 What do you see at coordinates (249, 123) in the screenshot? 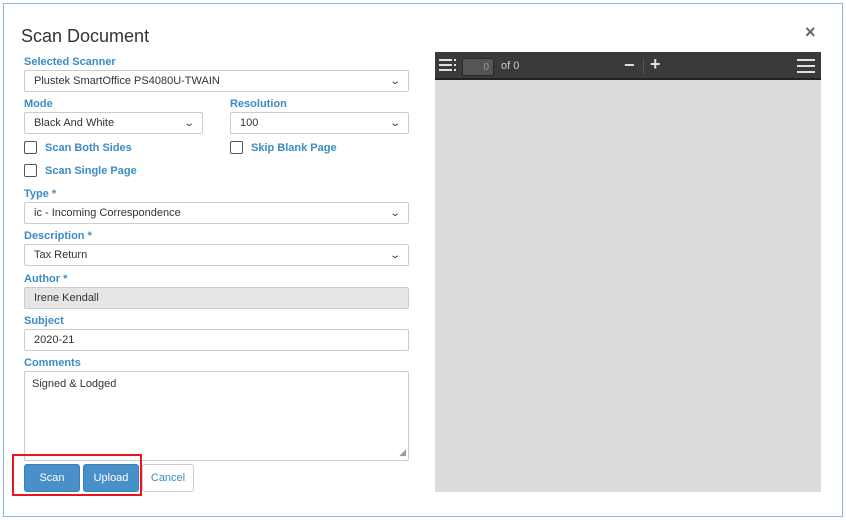
I see `resolution-value: 100` at bounding box center [249, 123].